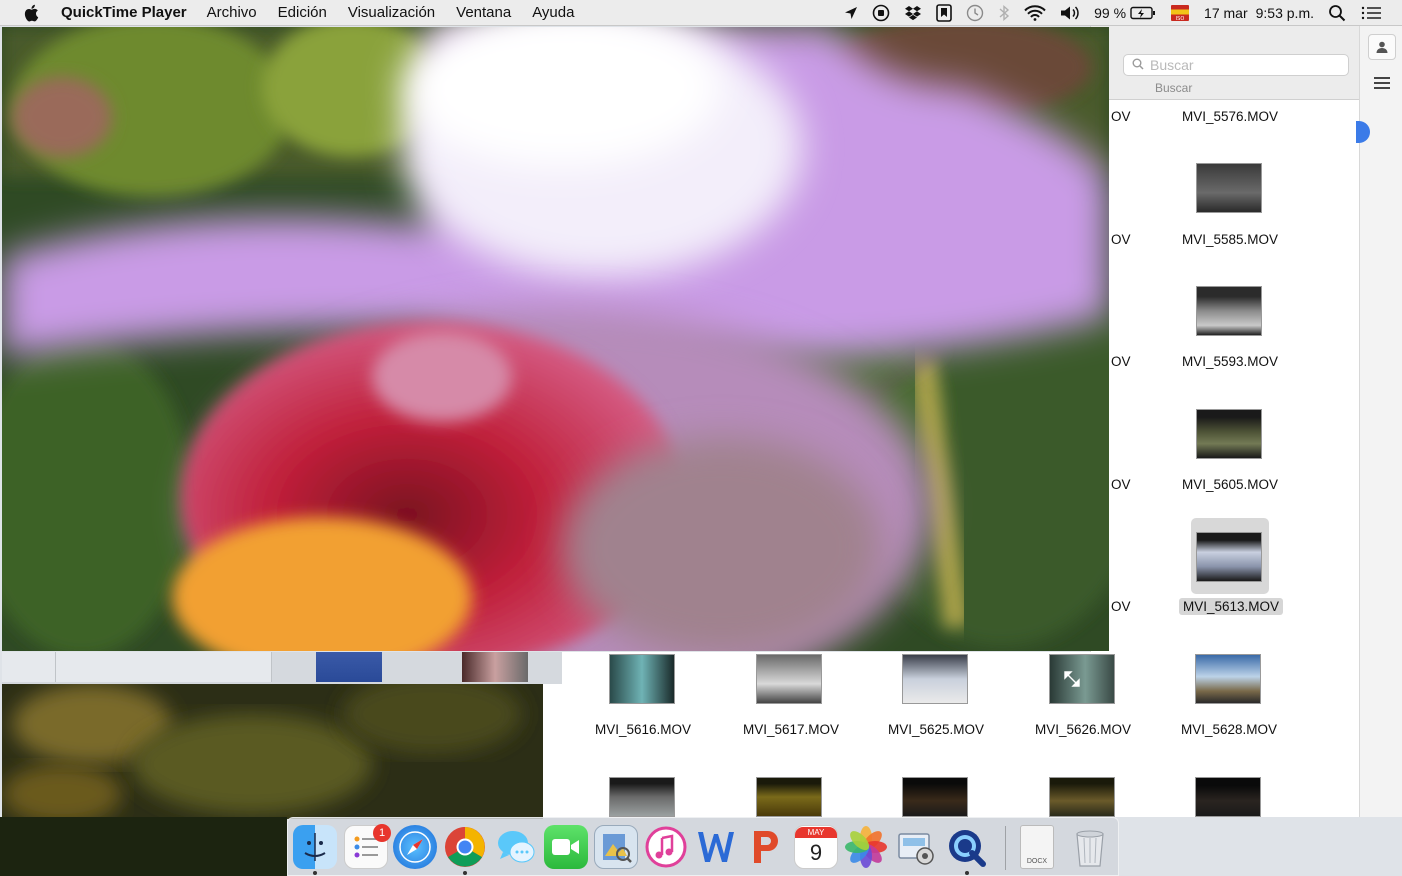 The height and width of the screenshot is (876, 1402). What do you see at coordinates (866, 847) in the screenshot?
I see `photos-dock-icon` at bounding box center [866, 847].